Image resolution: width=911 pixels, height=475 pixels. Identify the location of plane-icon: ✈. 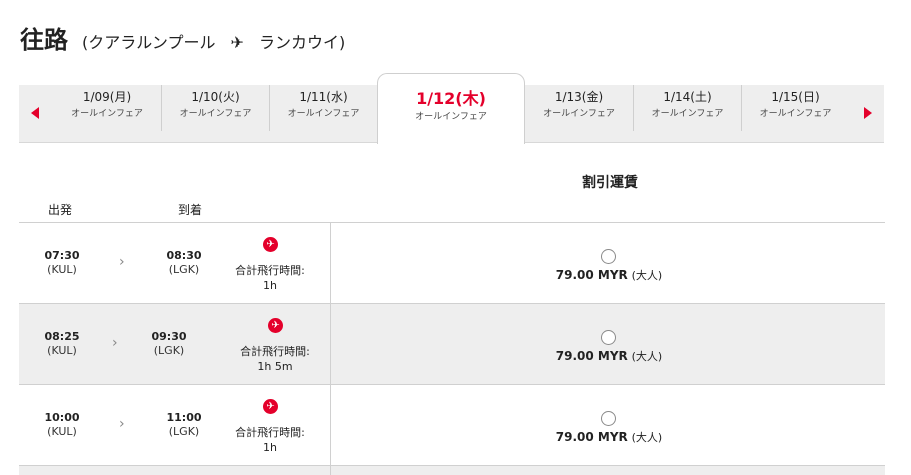
(237, 42).